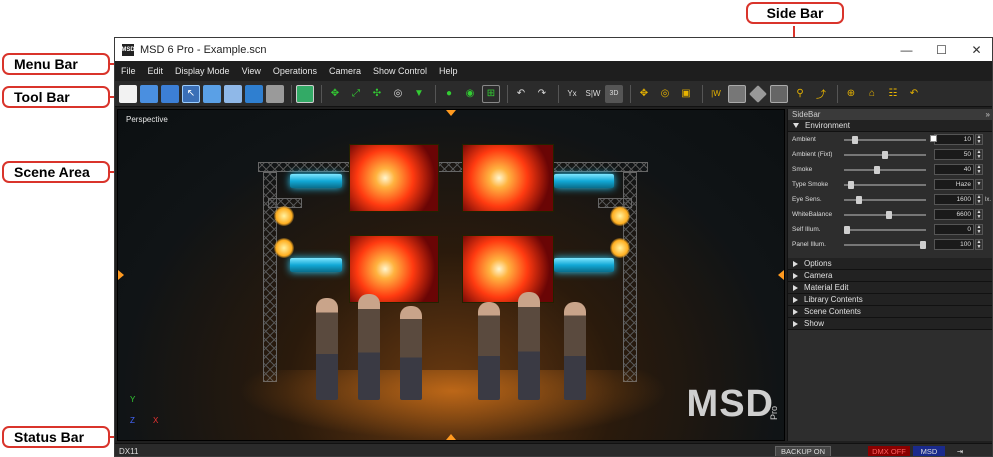 This screenshot has width=993, height=457. Describe the element at coordinates (821, 94) in the screenshot. I see `chart-icon: ⤴` at that location.